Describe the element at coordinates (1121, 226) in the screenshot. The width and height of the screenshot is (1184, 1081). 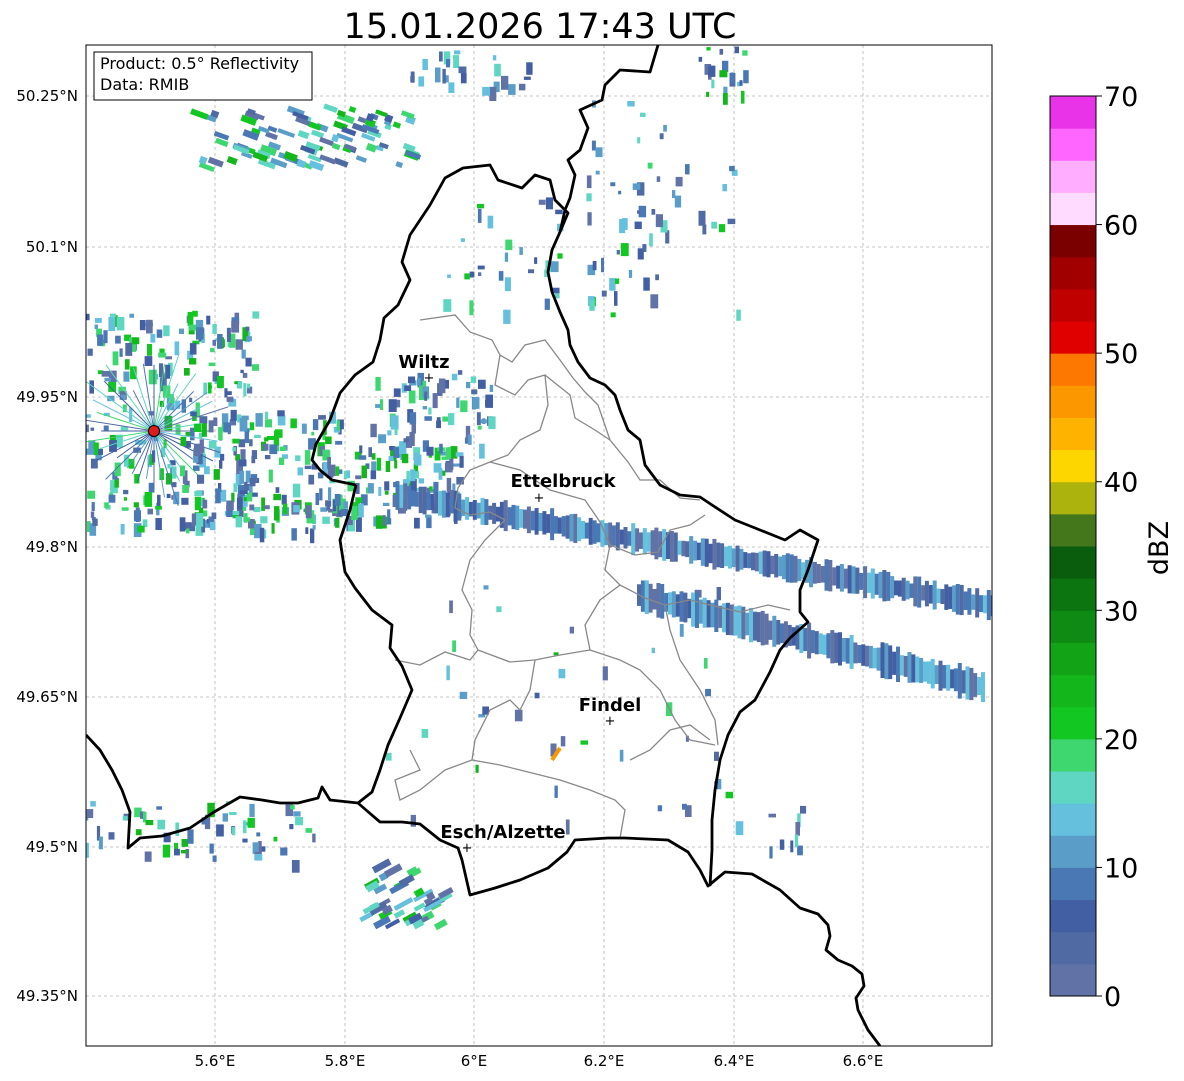
I see `colorbar-tick-label: 60` at that location.